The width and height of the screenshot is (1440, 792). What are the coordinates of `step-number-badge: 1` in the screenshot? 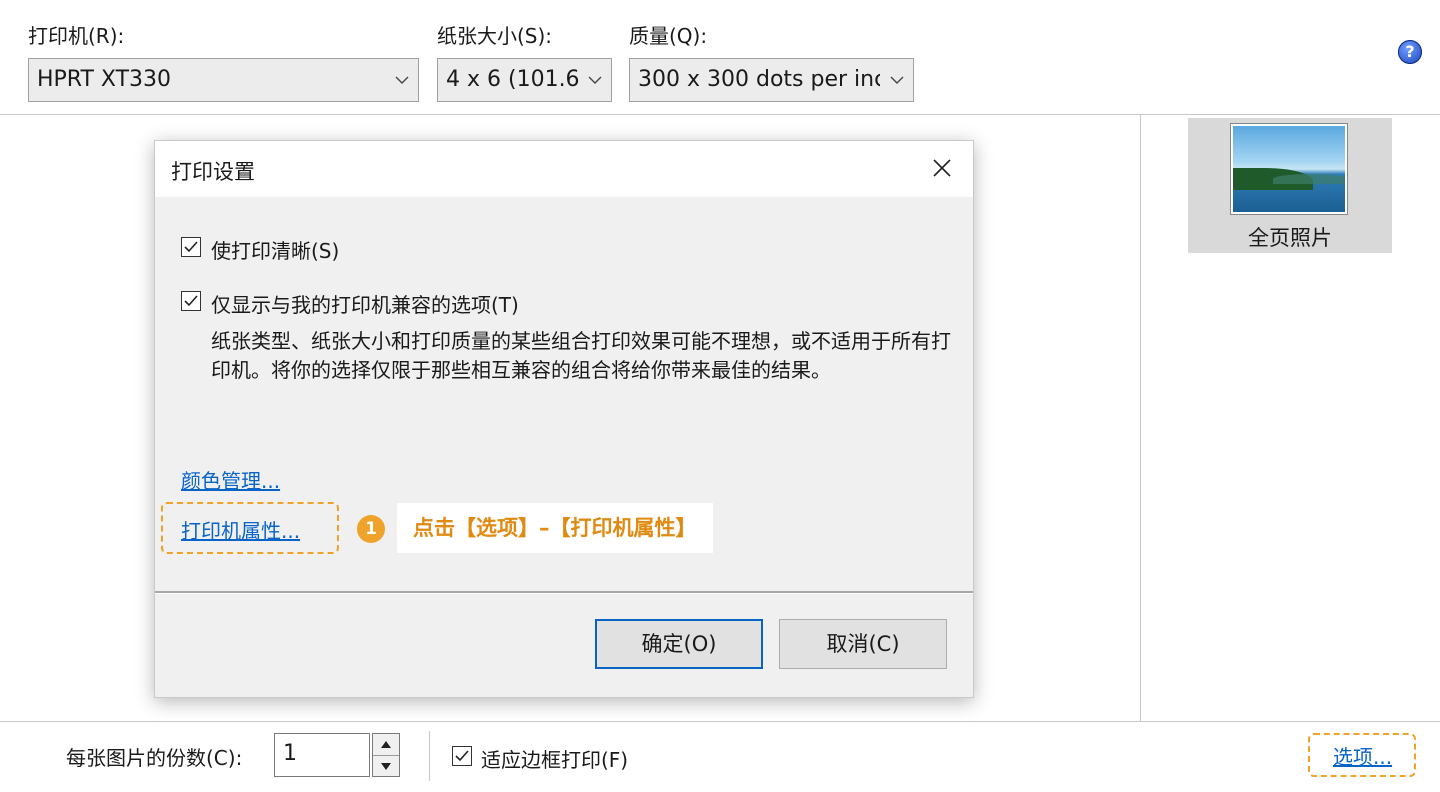 It's located at (371, 529).